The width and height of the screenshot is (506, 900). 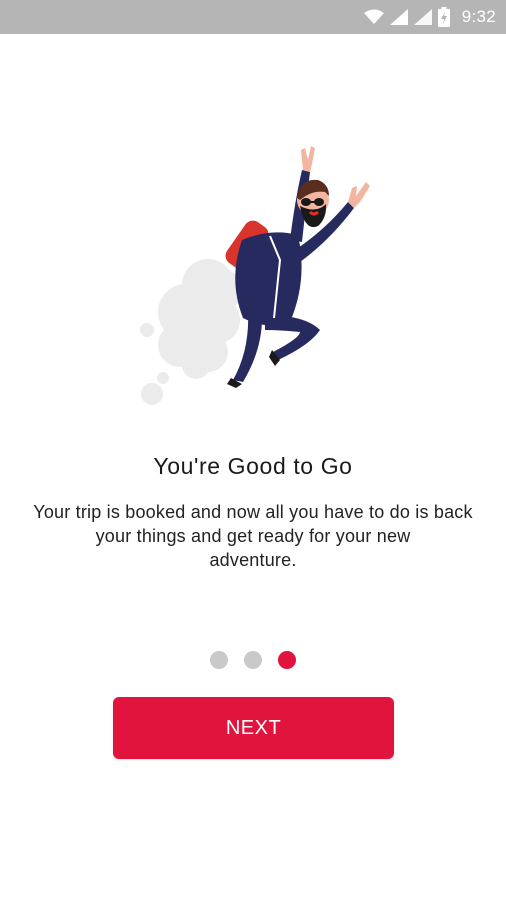 What do you see at coordinates (443, 17) in the screenshot?
I see `battery-icon` at bounding box center [443, 17].